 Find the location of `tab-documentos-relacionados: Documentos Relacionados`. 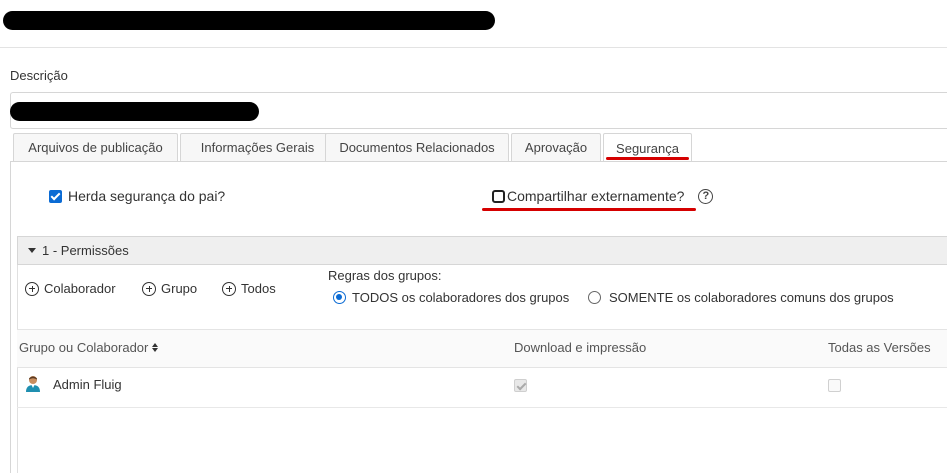

tab-documentos-relacionados: Documentos Relacionados is located at coordinates (417, 147).